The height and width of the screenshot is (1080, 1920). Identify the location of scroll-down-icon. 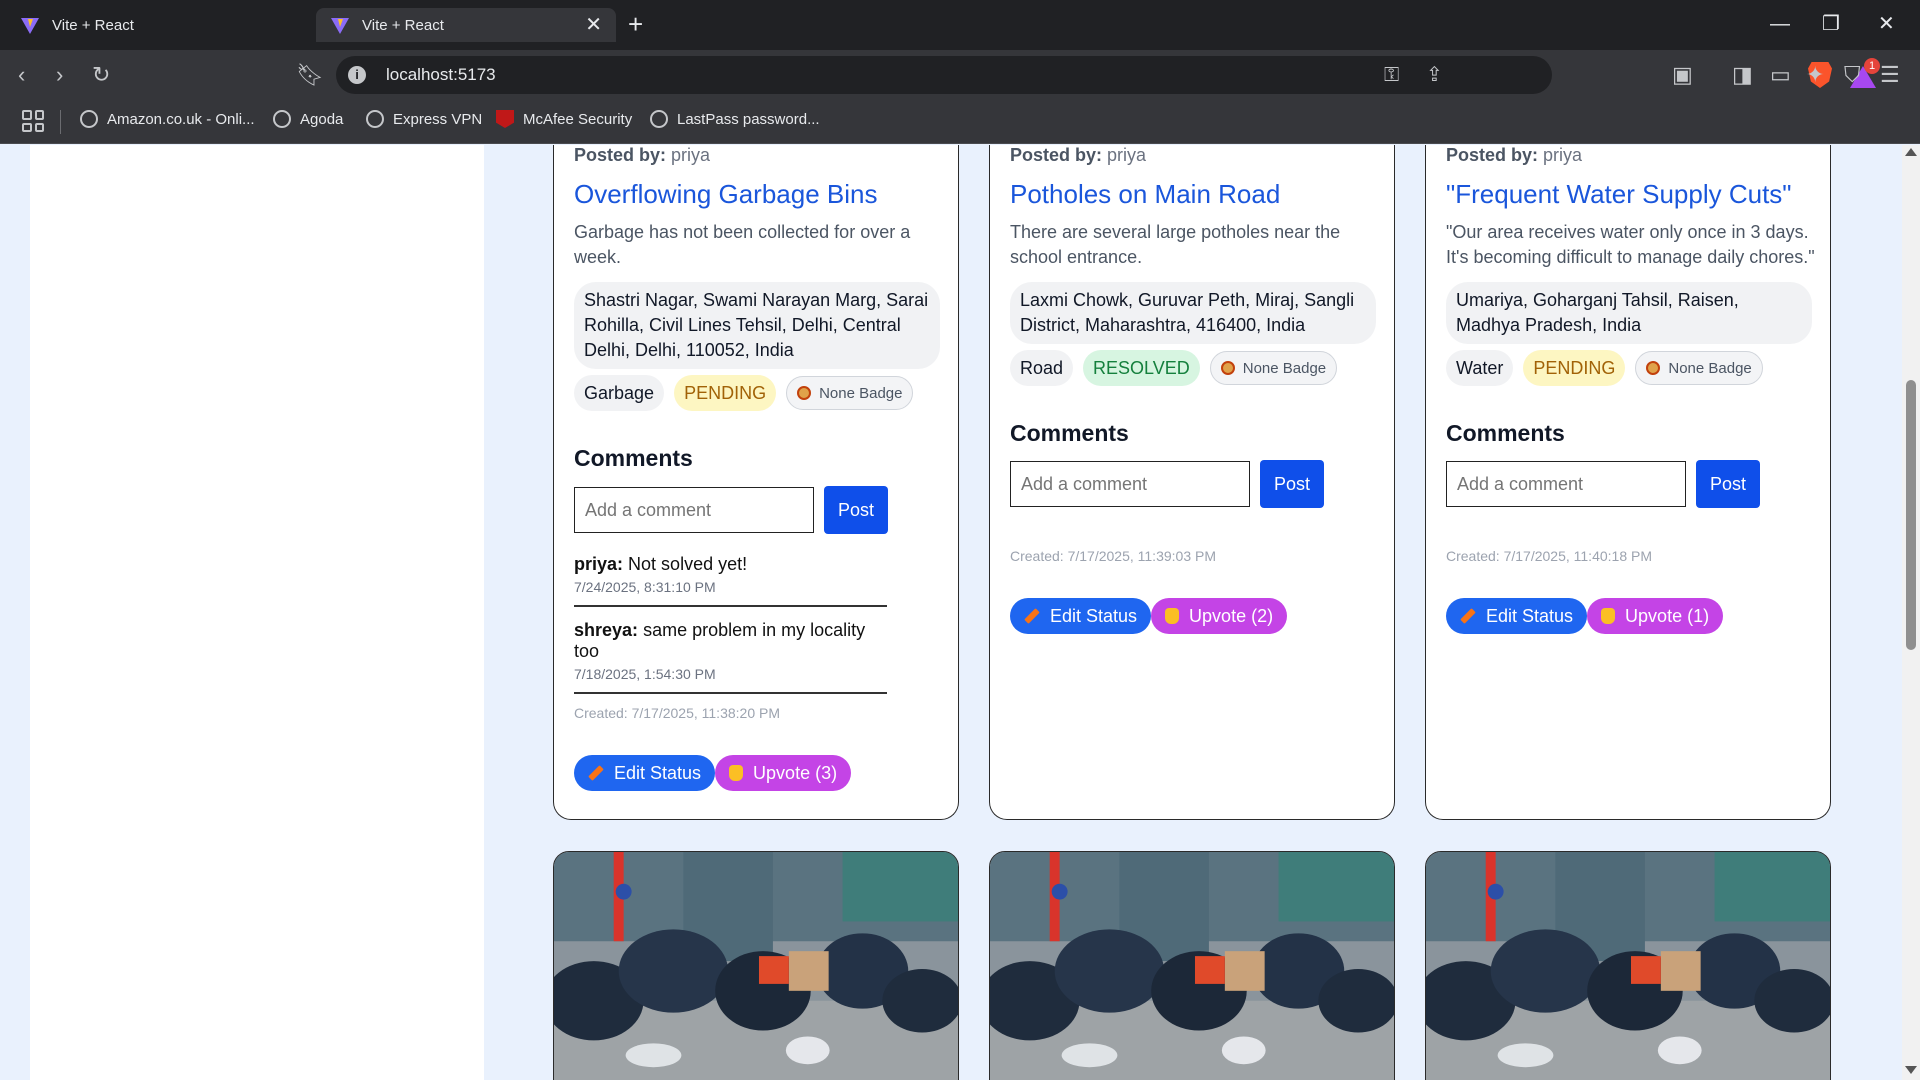
(1911, 1070).